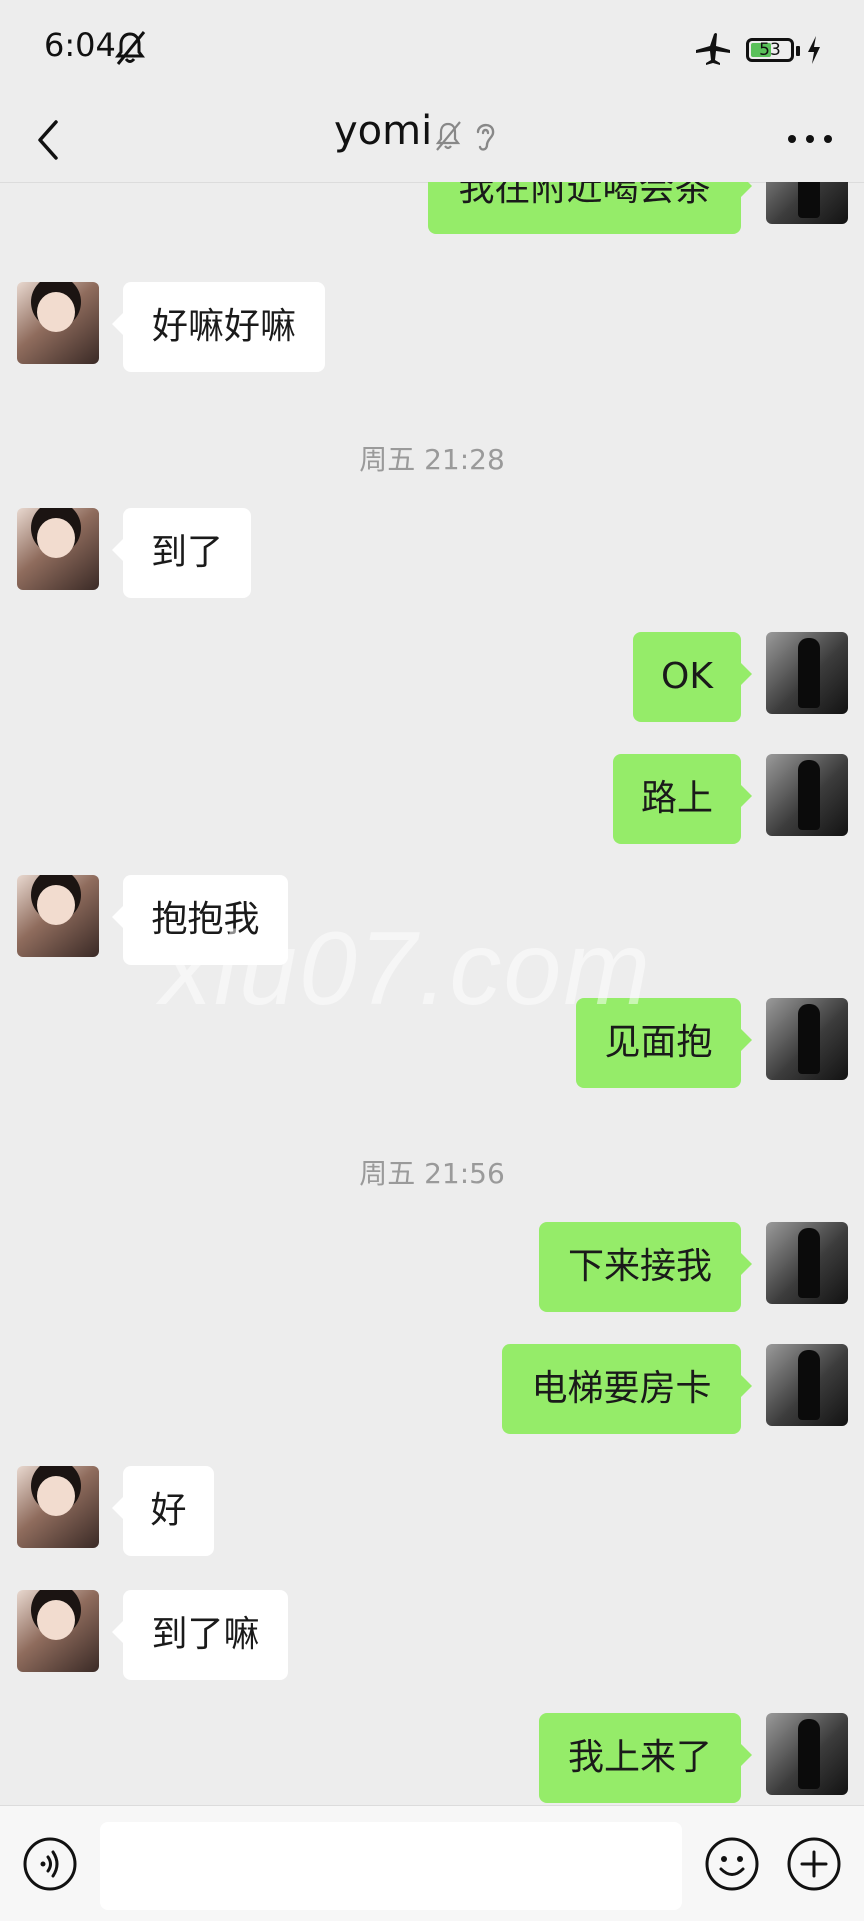 The width and height of the screenshot is (864, 1921). Describe the element at coordinates (163, 1511) in the screenshot. I see `message-bubble-received: 好` at that location.